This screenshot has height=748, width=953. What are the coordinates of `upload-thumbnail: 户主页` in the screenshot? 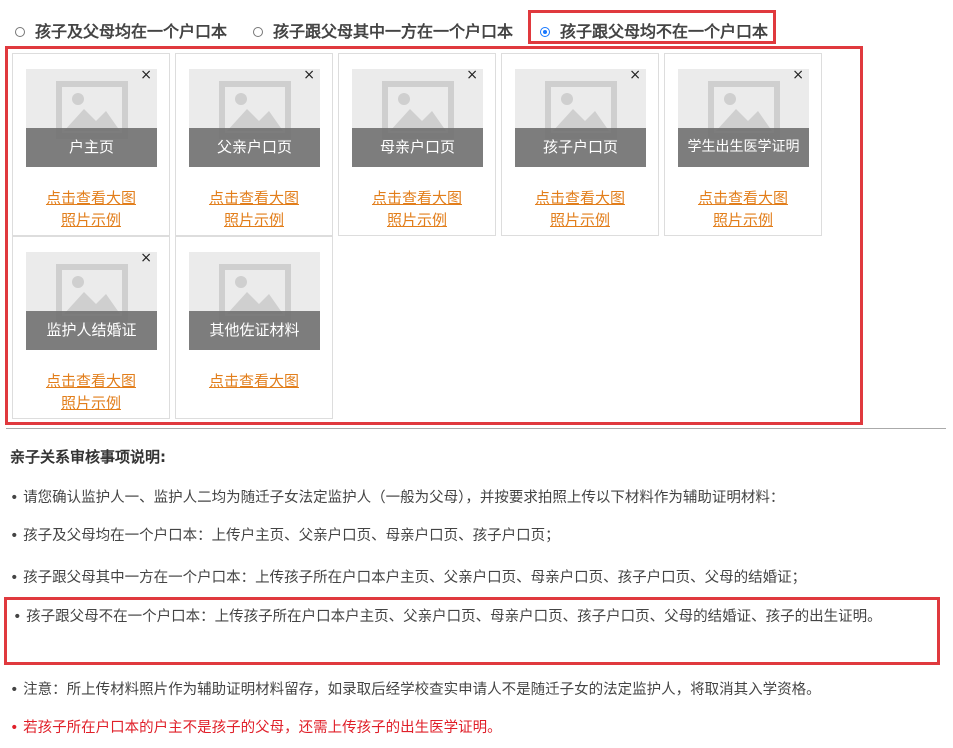 It's located at (91, 118).